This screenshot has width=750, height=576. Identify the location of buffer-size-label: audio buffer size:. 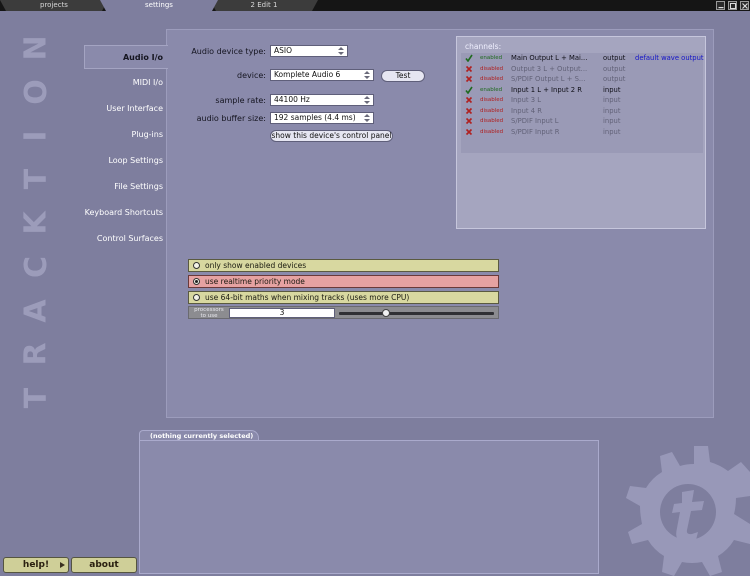
(231, 118).